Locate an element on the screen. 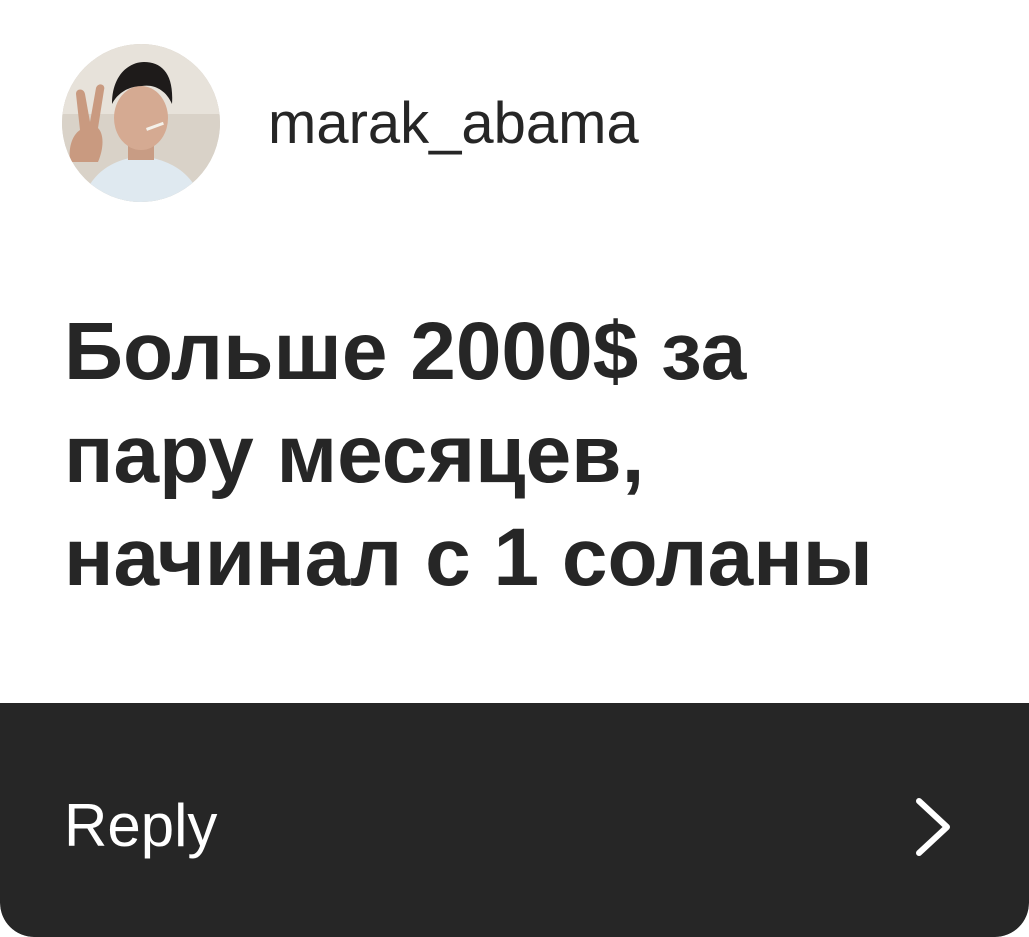 Image resolution: width=1029 pixels, height=937 pixels. username: marak_abama is located at coordinates (453, 123).